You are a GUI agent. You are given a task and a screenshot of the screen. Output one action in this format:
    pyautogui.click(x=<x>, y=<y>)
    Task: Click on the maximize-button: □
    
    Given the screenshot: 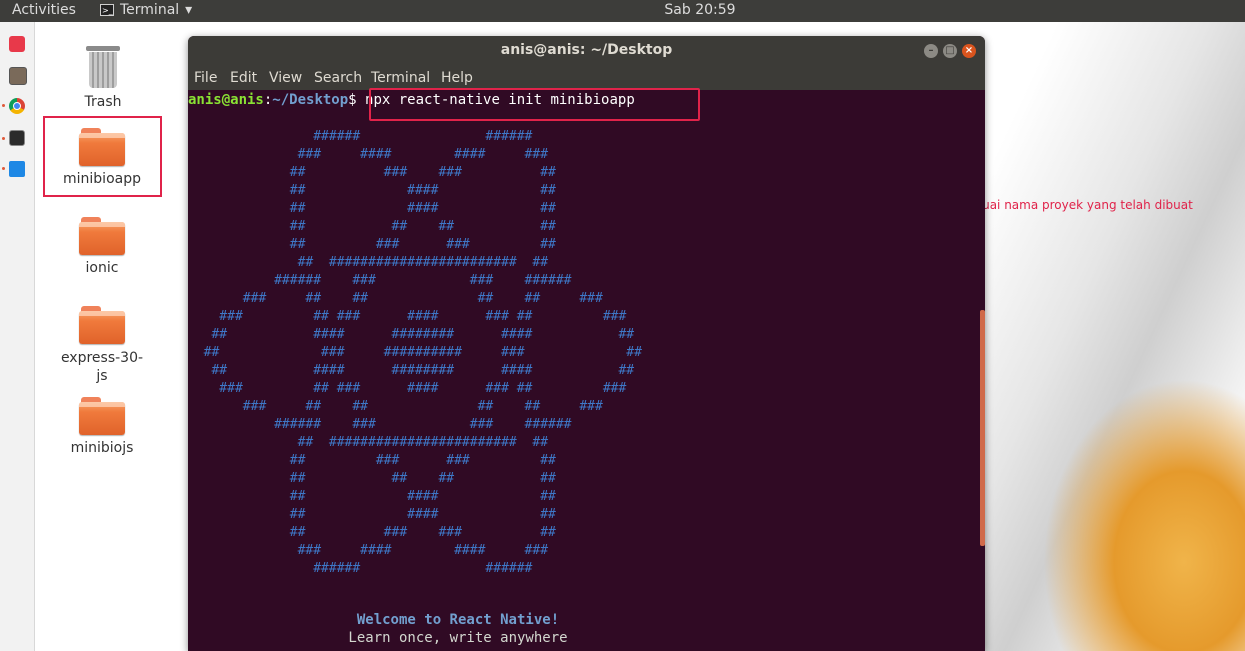 What is the action you would take?
    pyautogui.click(x=950, y=51)
    